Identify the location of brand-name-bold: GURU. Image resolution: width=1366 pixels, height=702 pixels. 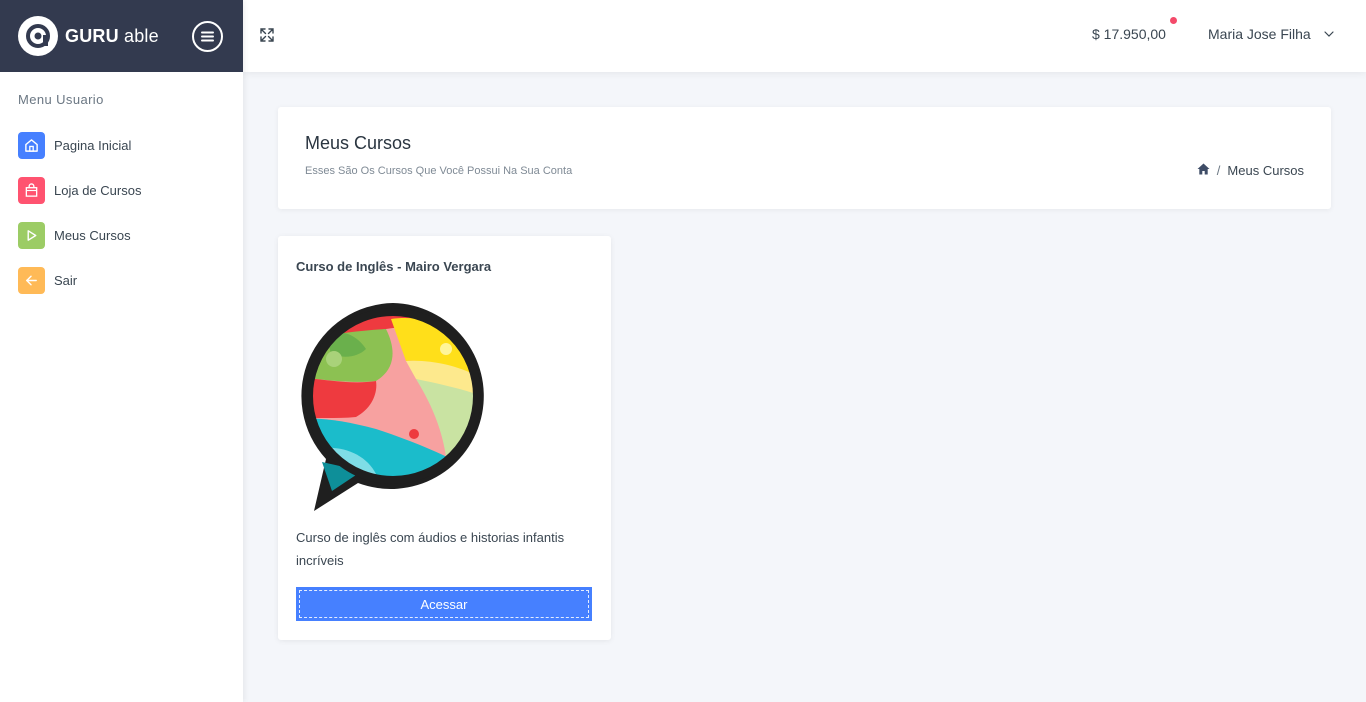
(92, 35).